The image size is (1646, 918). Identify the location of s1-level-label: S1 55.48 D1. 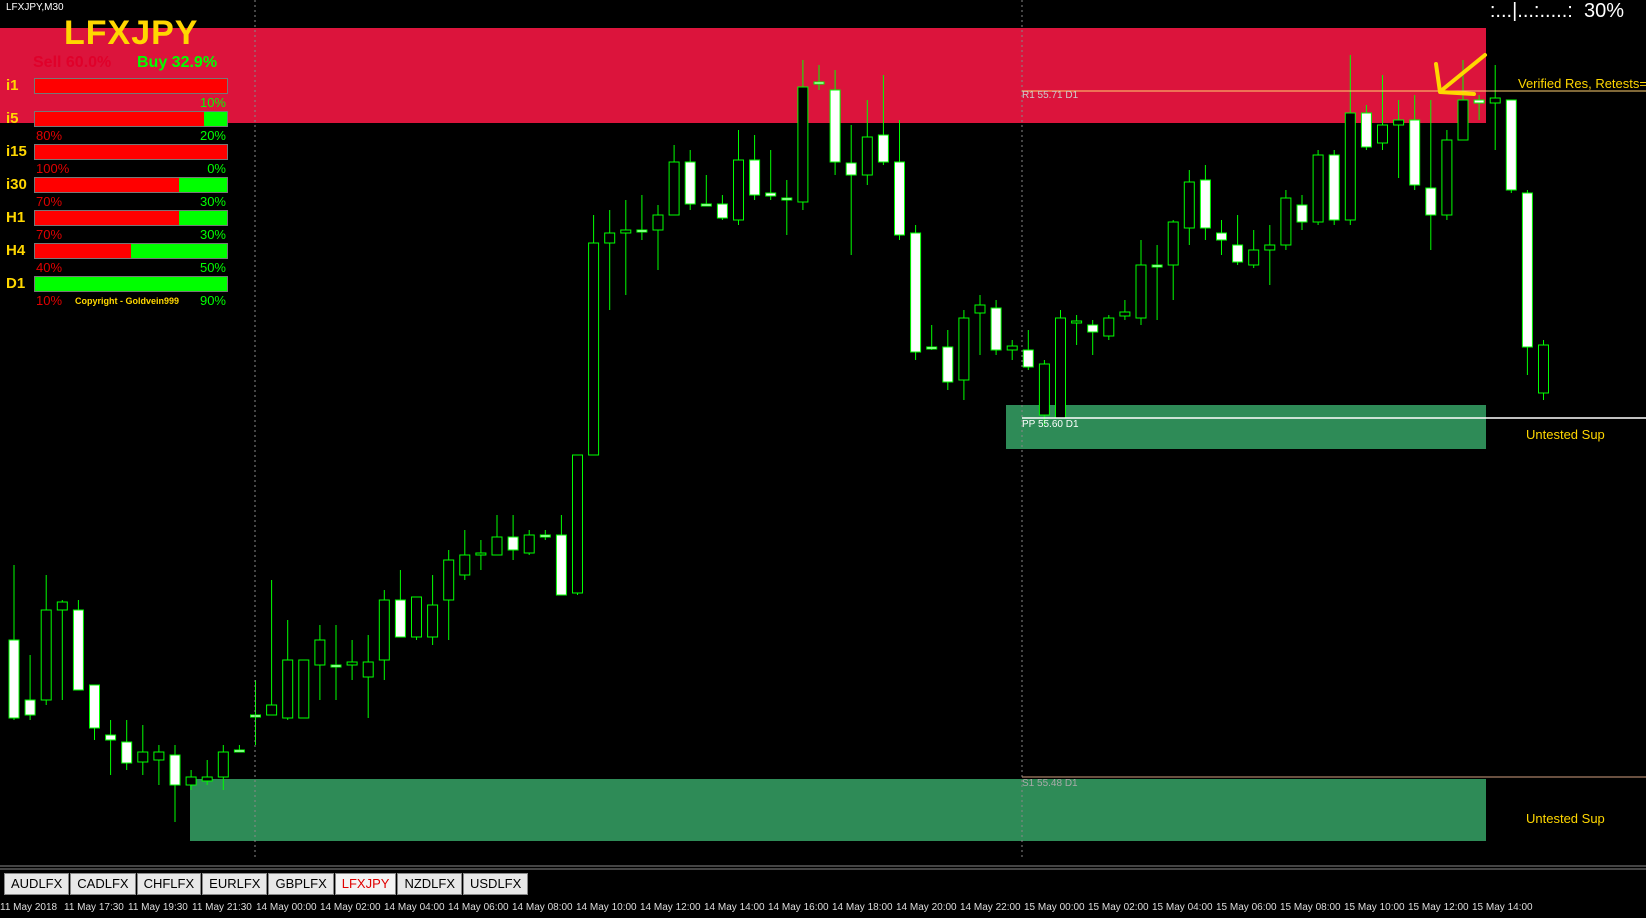
(1050, 783).